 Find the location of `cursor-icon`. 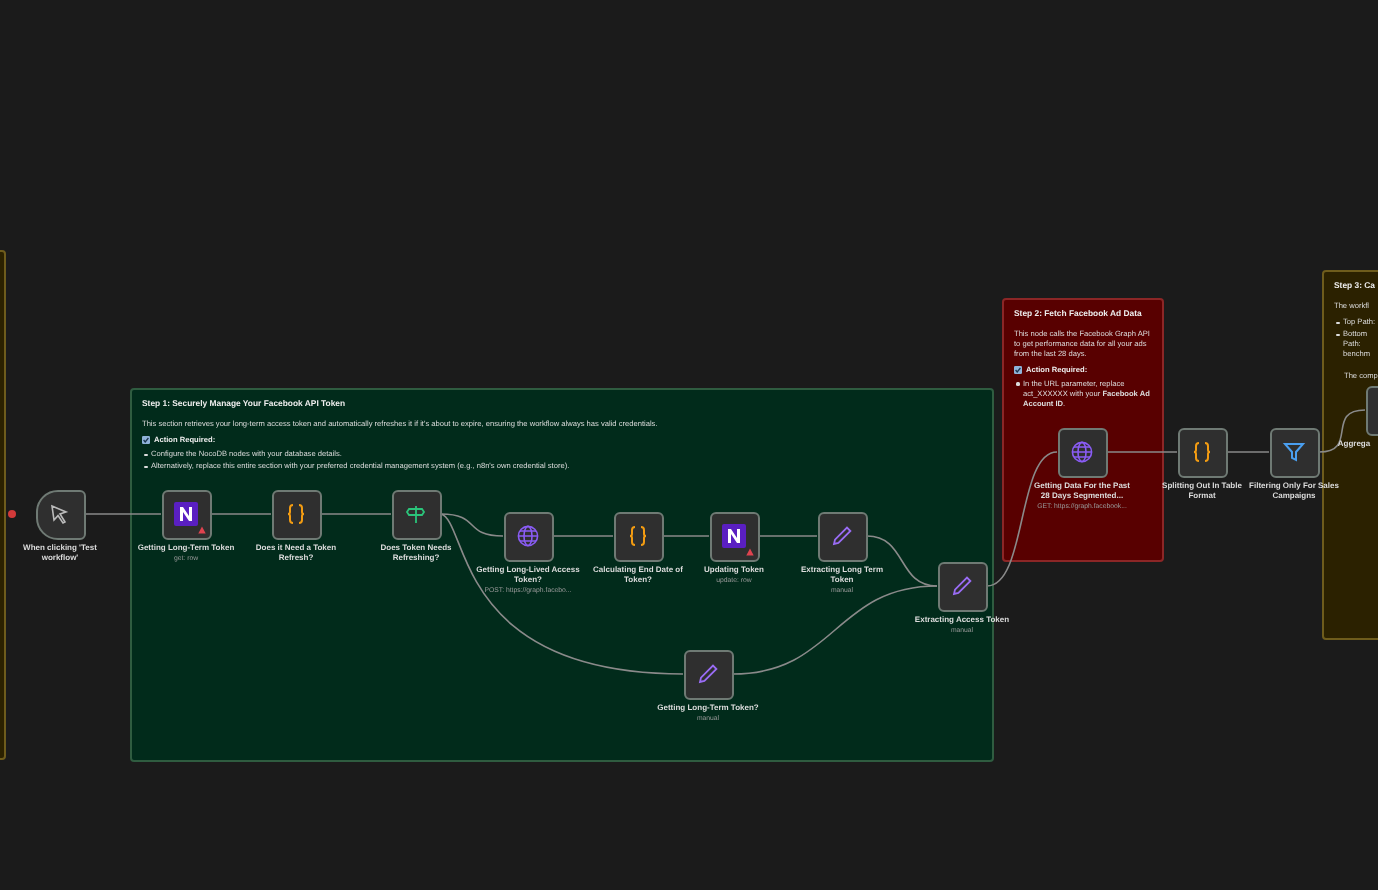

cursor-icon is located at coordinates (60, 514).